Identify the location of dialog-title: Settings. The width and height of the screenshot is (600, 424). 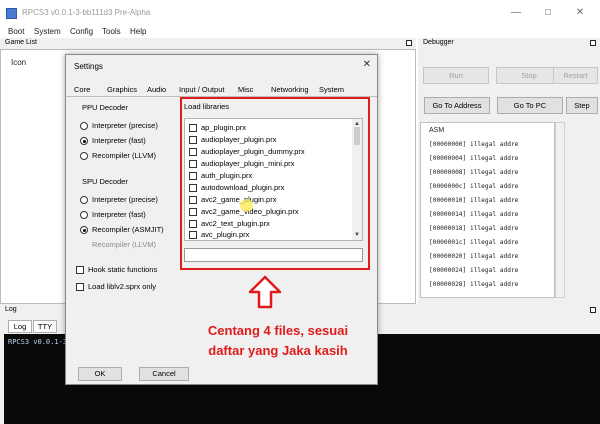
(88, 66).